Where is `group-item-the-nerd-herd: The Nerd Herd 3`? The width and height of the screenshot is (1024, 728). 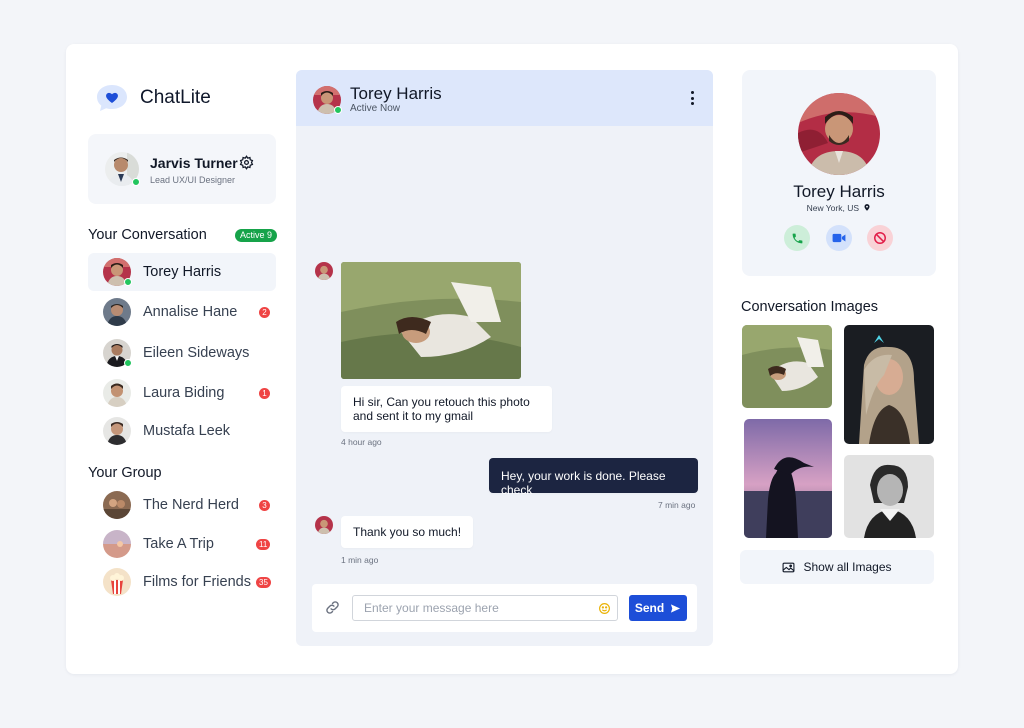 group-item-the-nerd-herd: The Nerd Herd 3 is located at coordinates (182, 505).